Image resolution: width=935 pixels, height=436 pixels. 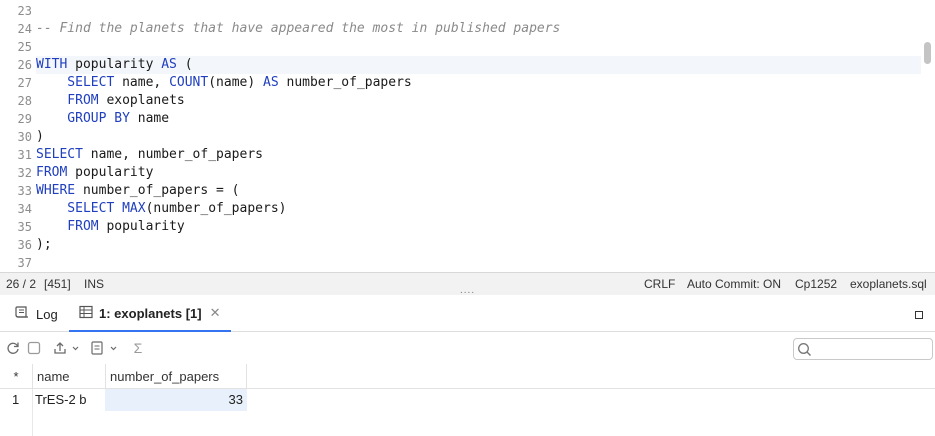 I want to click on code-keyword: WITH, so click(x=52, y=64).